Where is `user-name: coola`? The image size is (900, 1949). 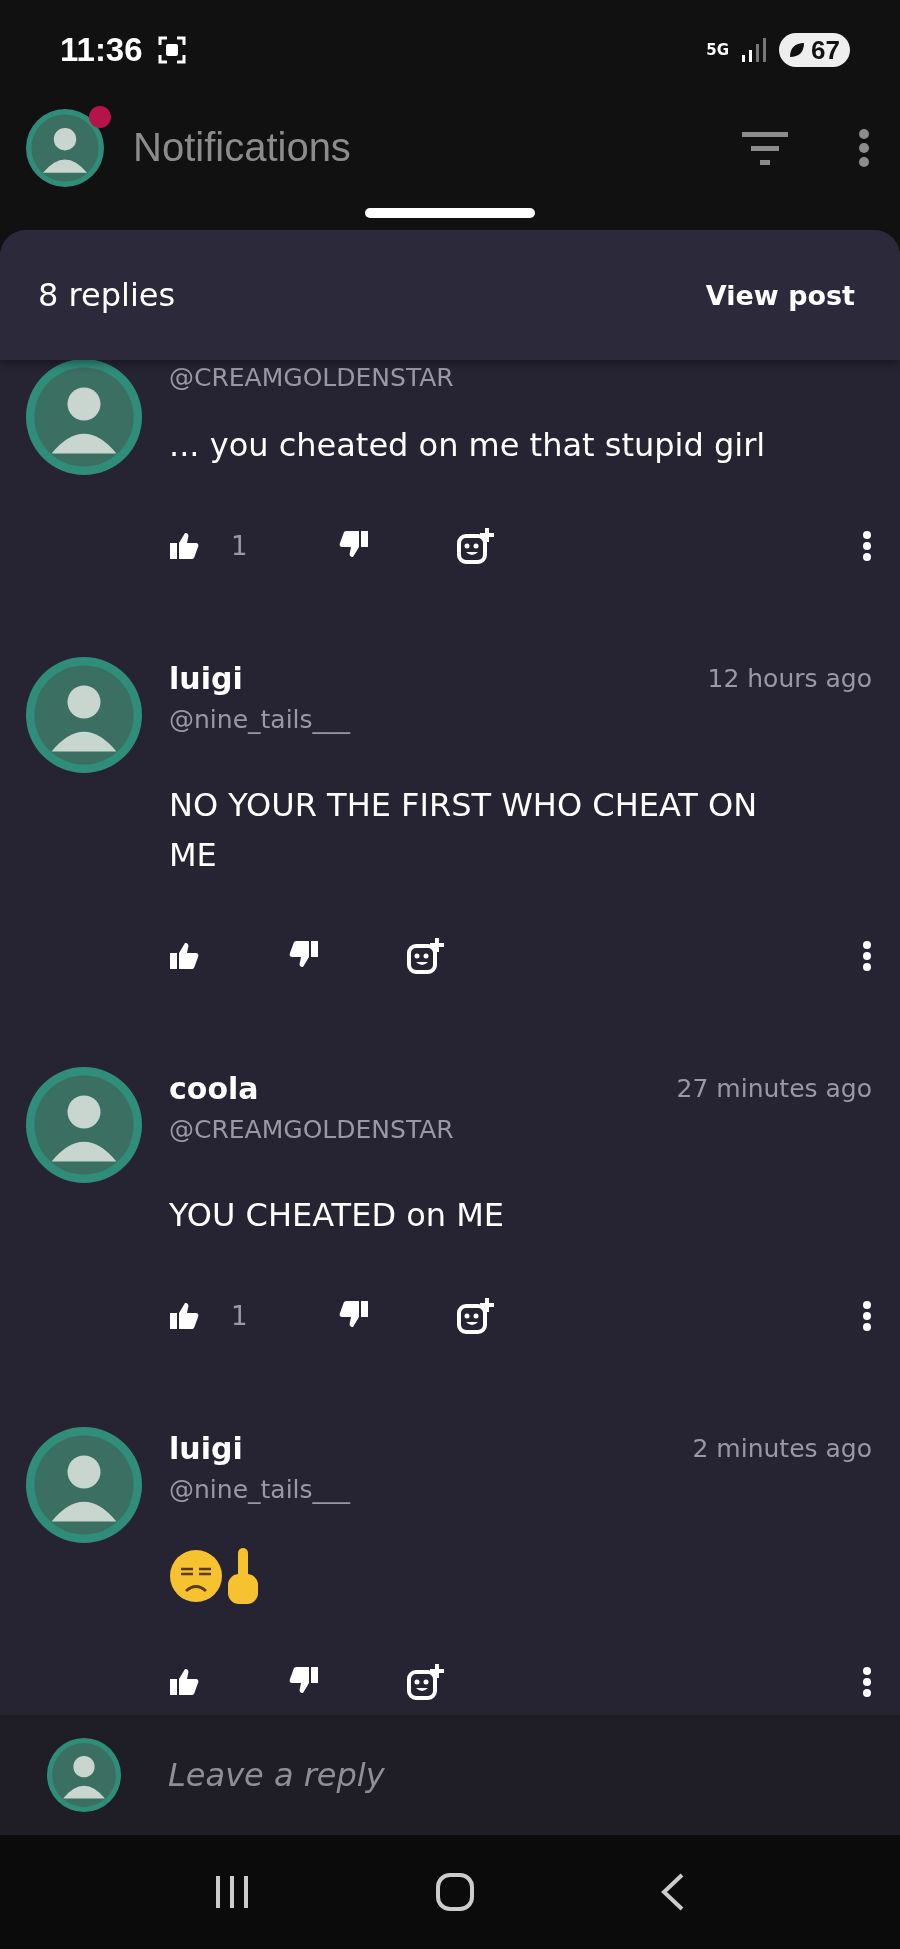 user-name: coola is located at coordinates (214, 1088).